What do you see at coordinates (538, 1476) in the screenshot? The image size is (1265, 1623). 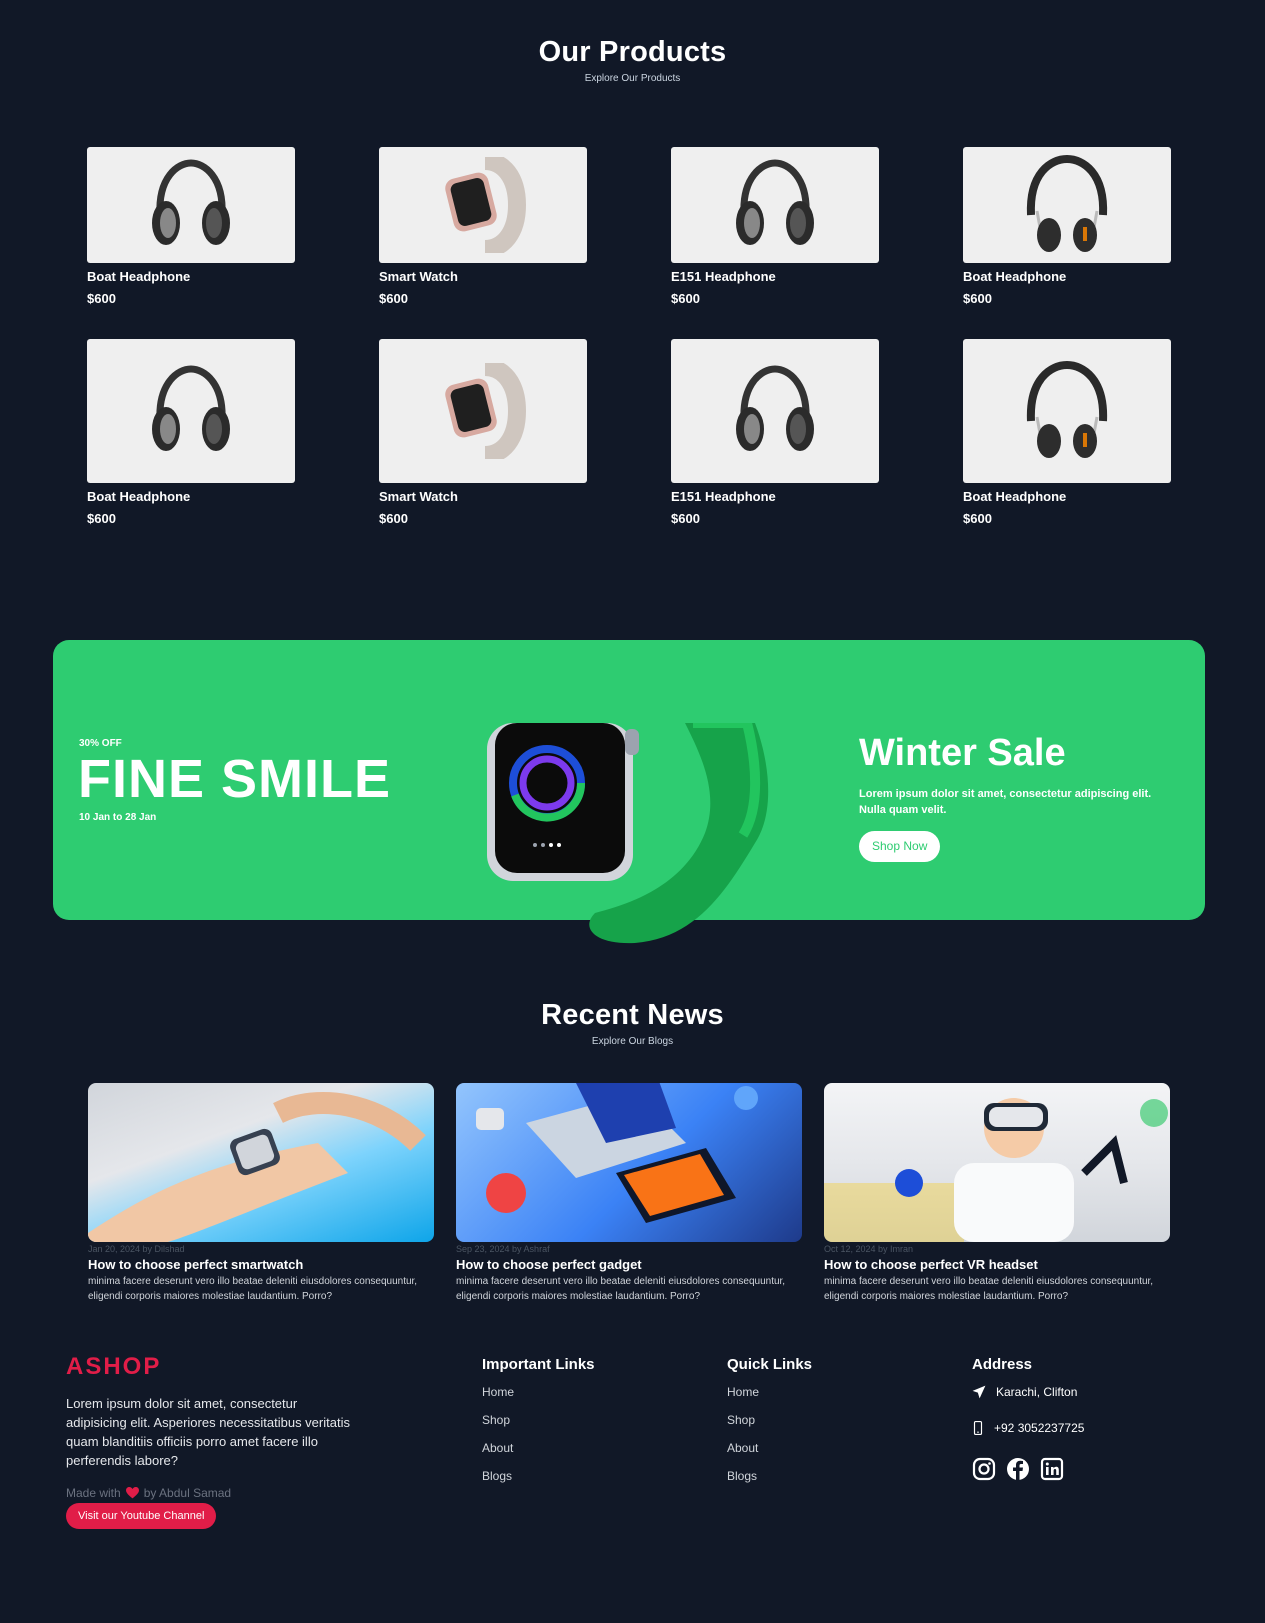 I see `important-link-blogs: Blogs` at bounding box center [538, 1476].